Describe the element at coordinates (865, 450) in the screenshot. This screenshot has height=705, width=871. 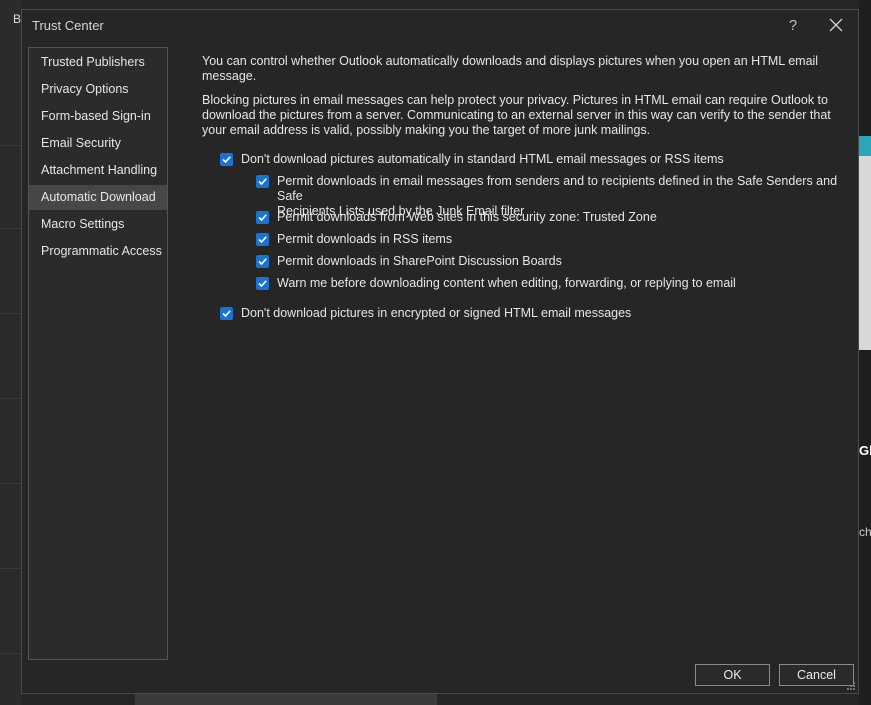
I see `background-text: Gl` at that location.